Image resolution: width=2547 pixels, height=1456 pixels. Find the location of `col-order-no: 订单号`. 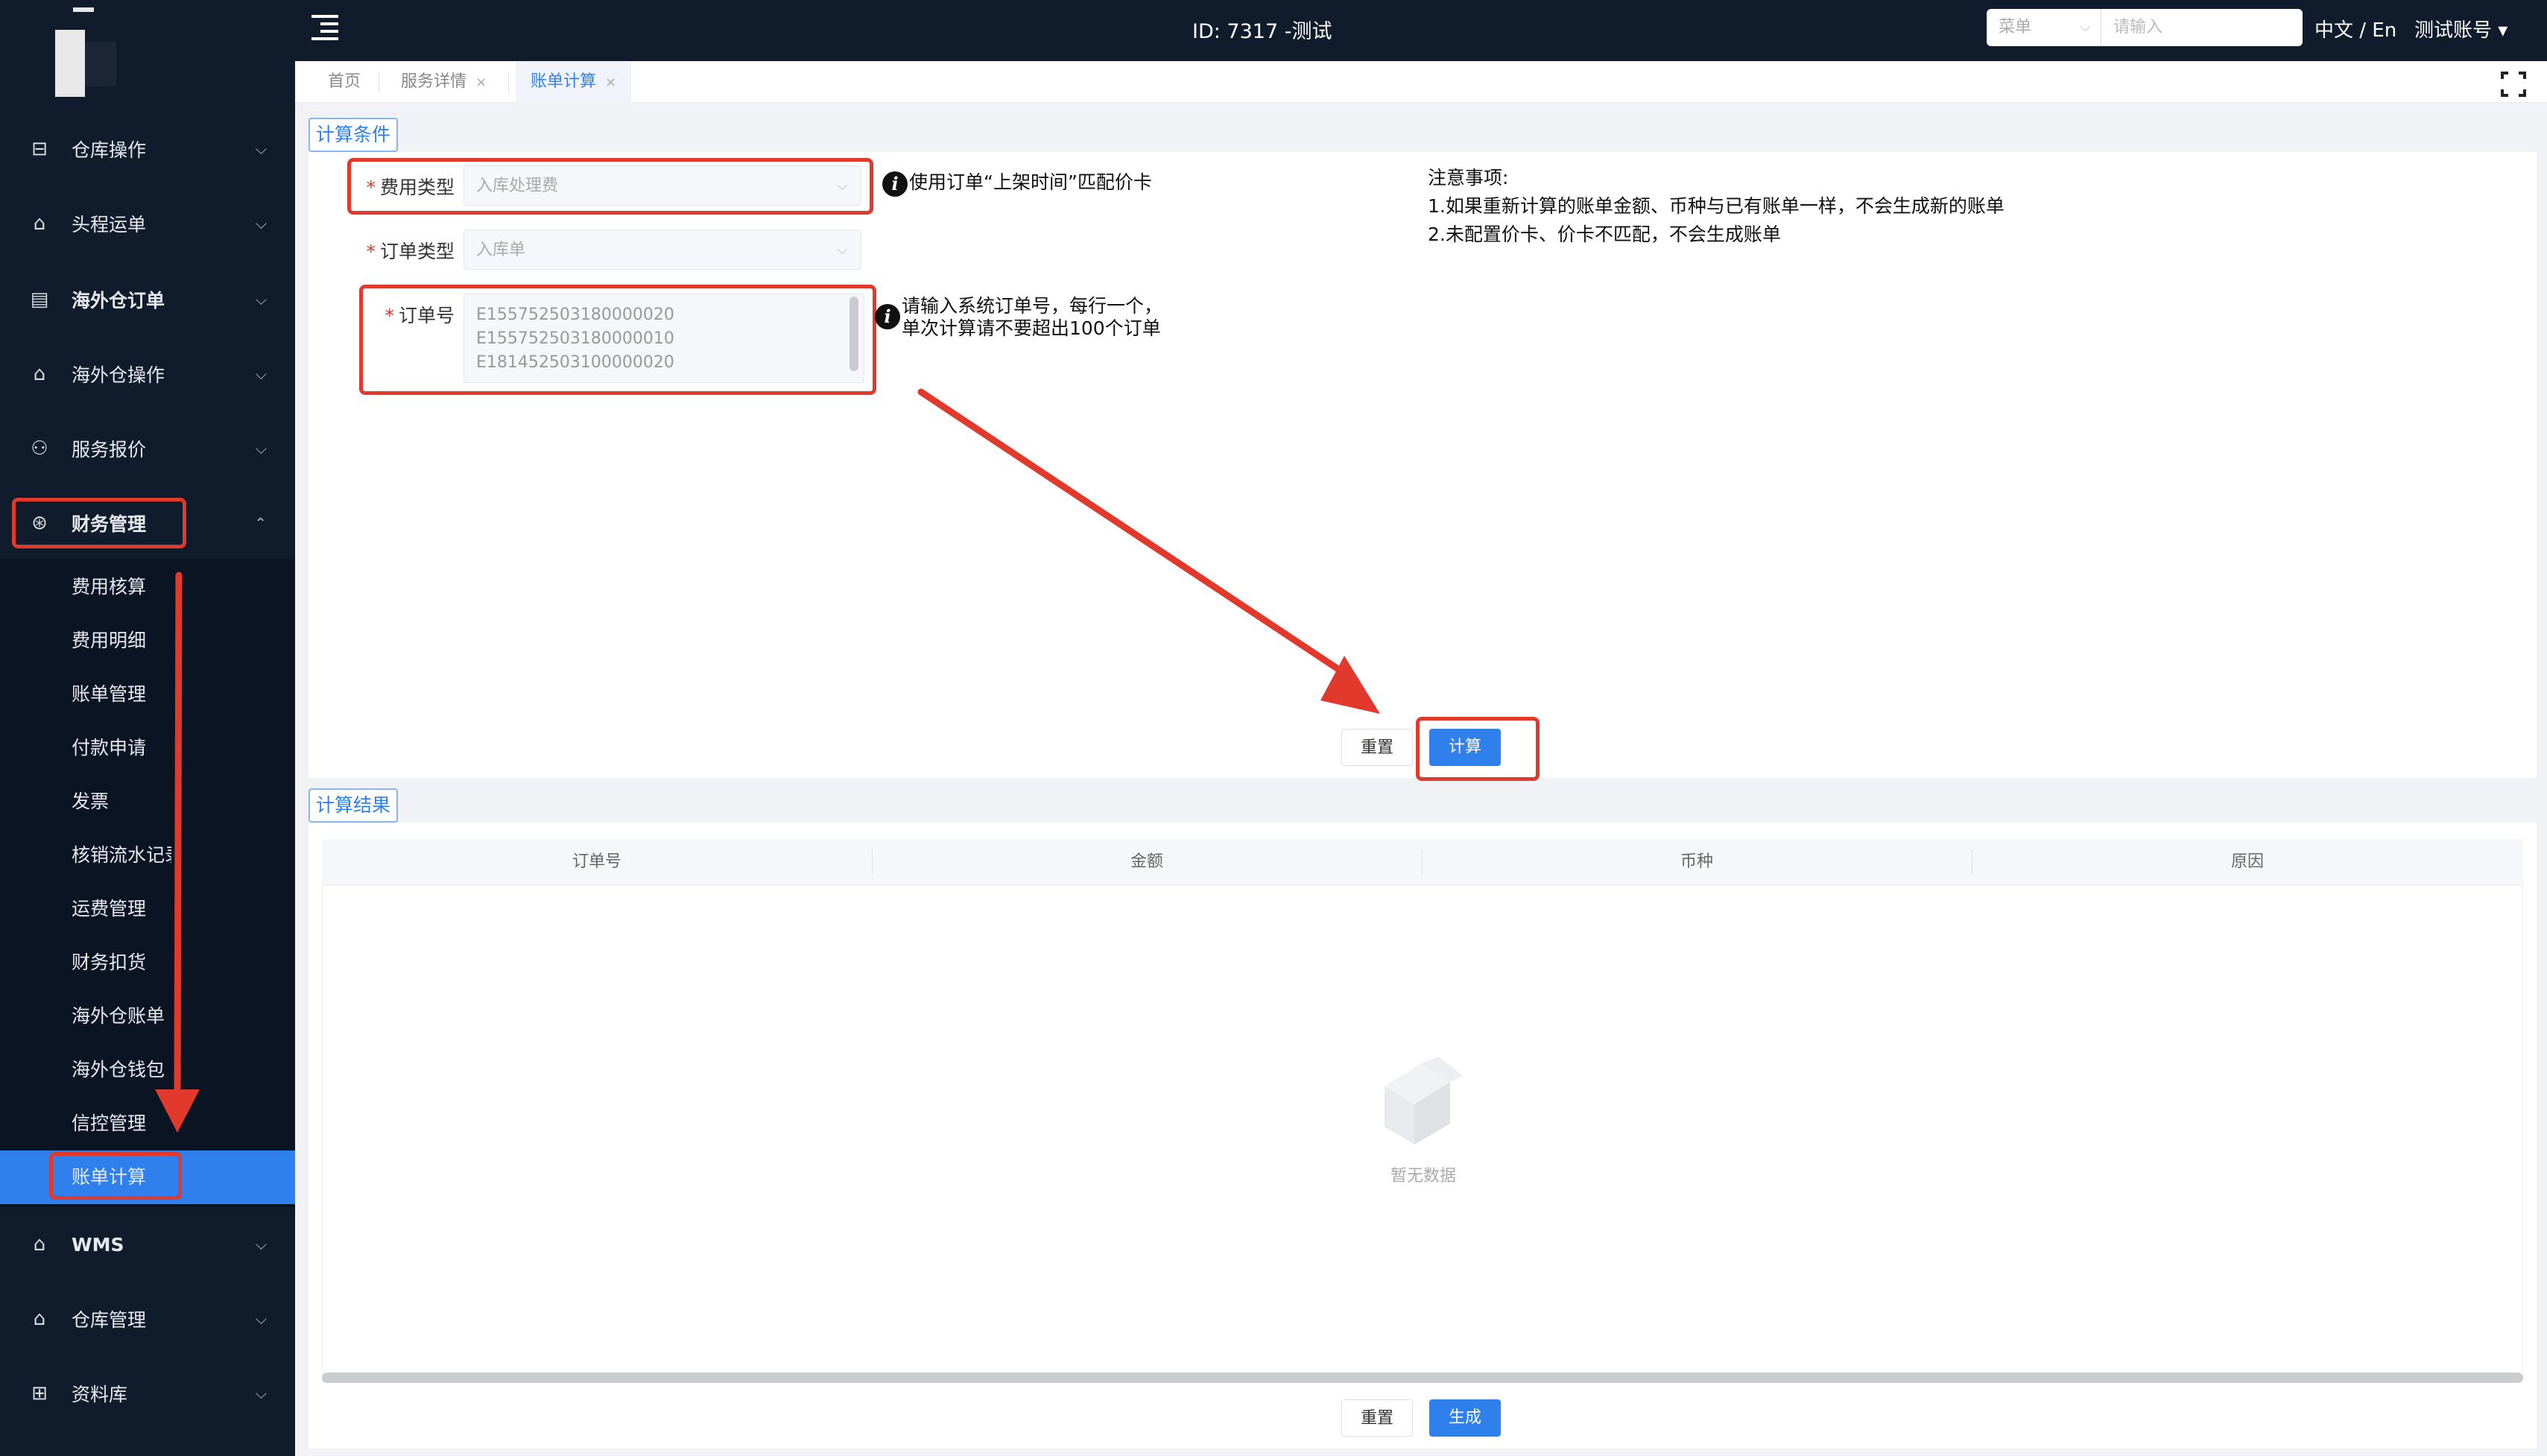

col-order-no: 订单号 is located at coordinates (596, 861).